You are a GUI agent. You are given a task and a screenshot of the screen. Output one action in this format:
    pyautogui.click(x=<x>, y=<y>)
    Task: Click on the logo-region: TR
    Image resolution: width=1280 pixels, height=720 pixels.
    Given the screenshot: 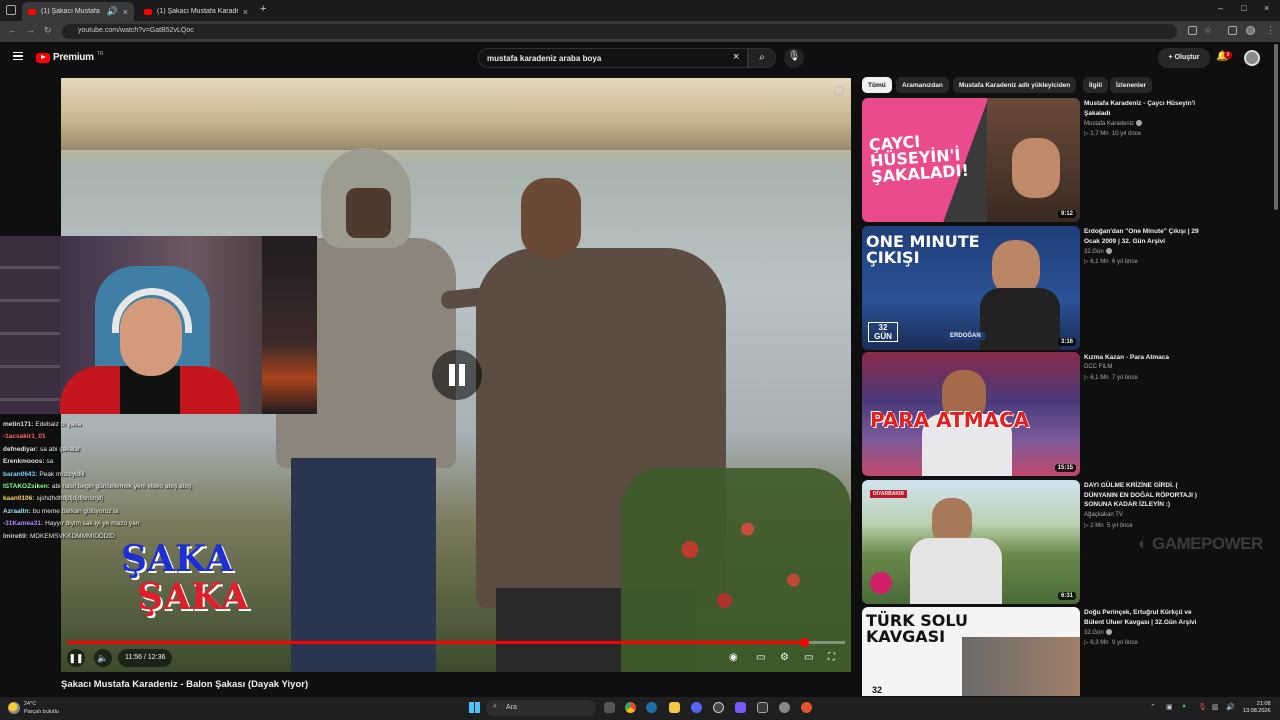 What is the action you would take?
    pyautogui.click(x=100, y=53)
    